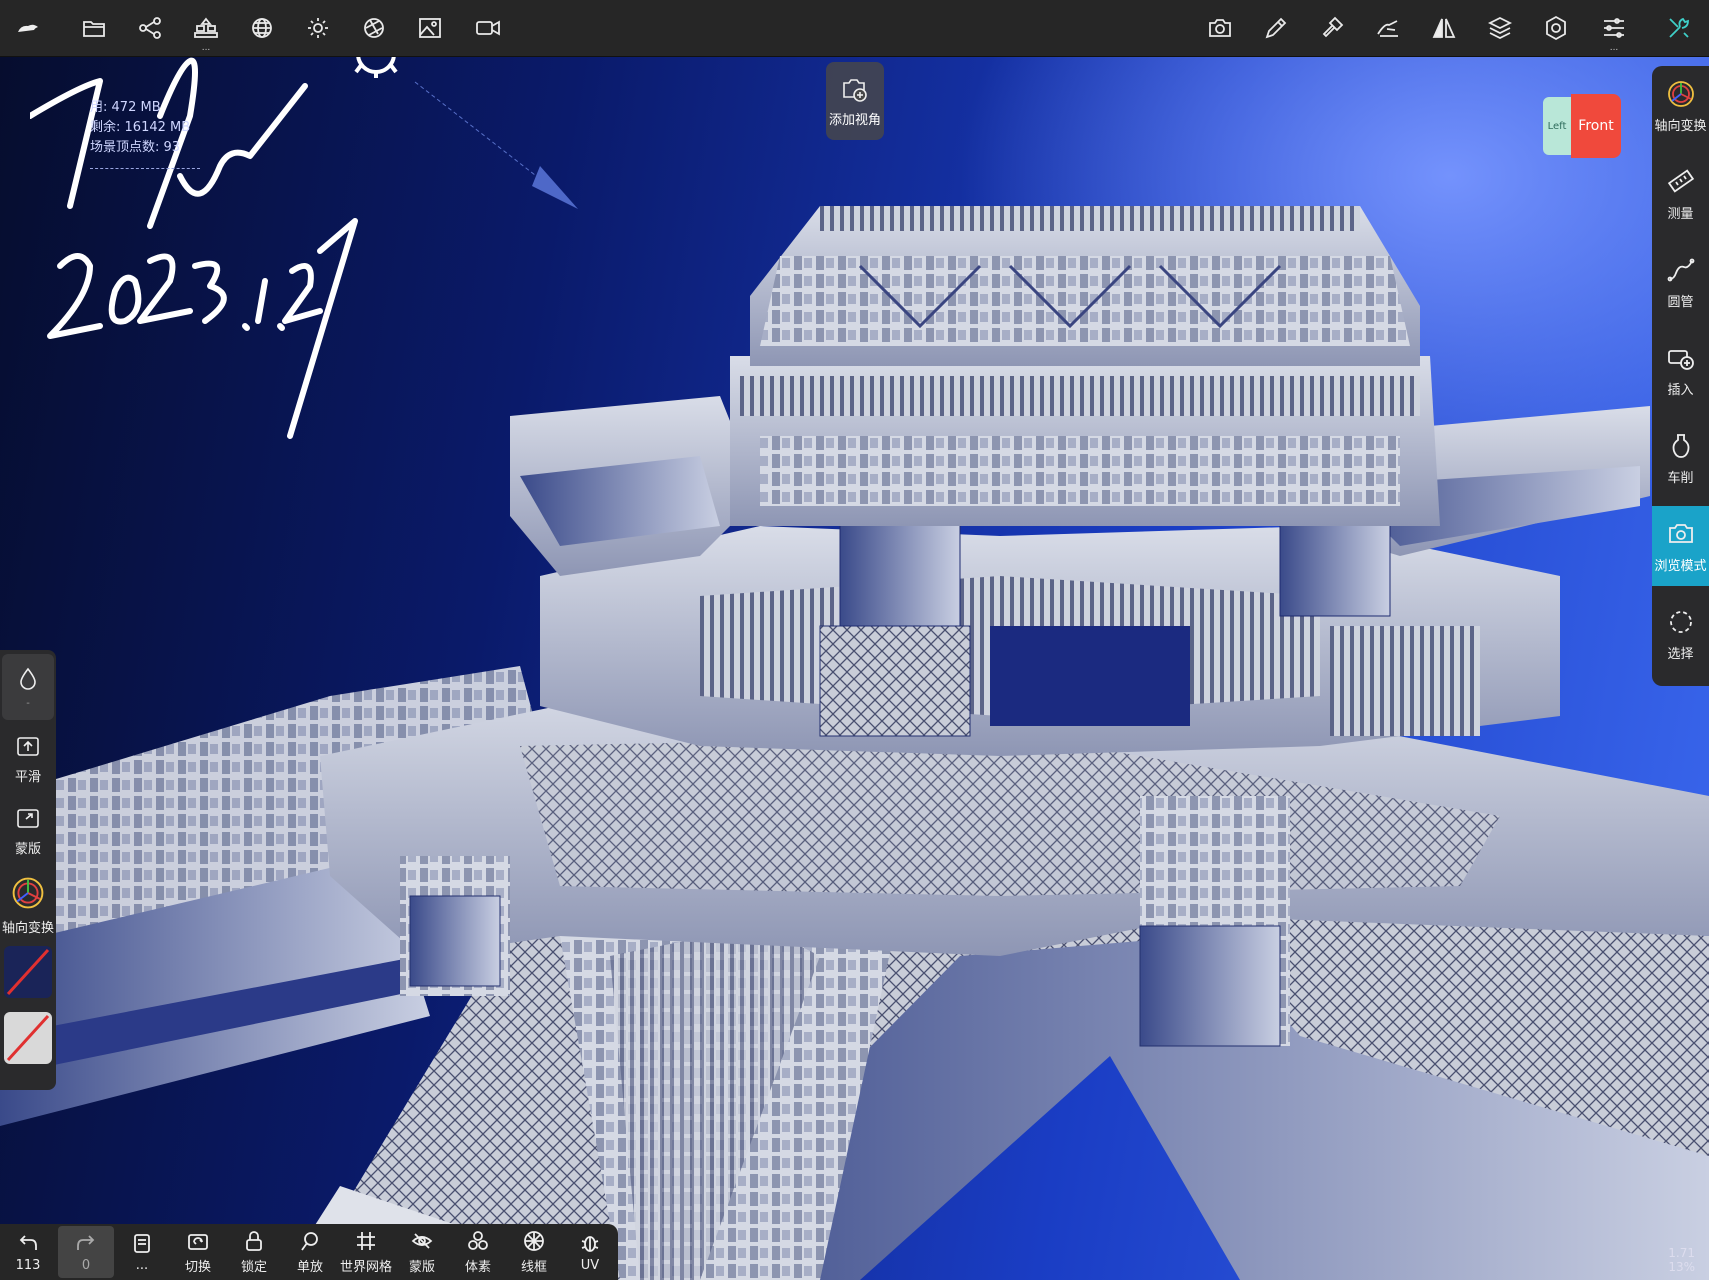 This screenshot has height=1280, width=1709. I want to click on secondary-color-swatch, so click(28, 1038).